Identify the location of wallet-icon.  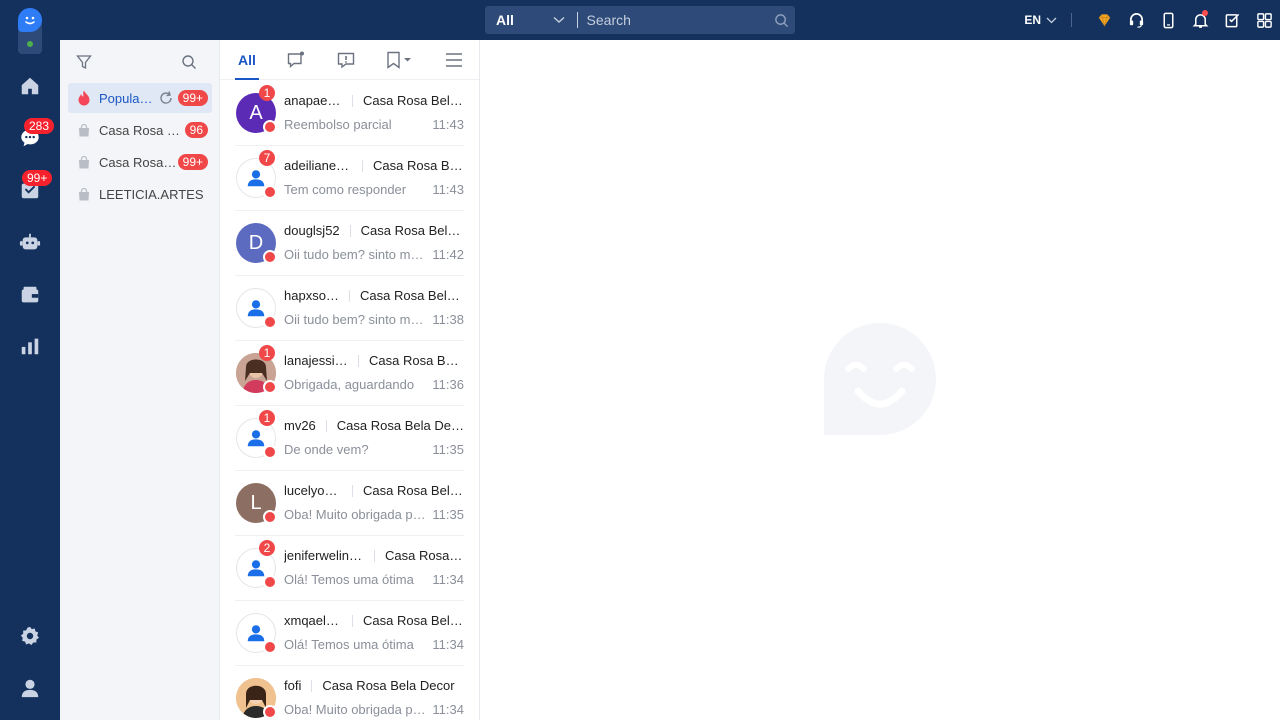
(30, 295).